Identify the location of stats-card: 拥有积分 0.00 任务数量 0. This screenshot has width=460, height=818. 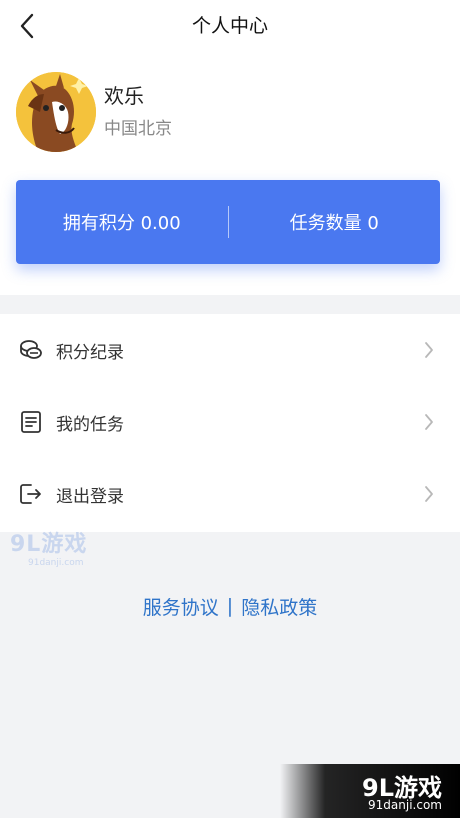
(228, 222).